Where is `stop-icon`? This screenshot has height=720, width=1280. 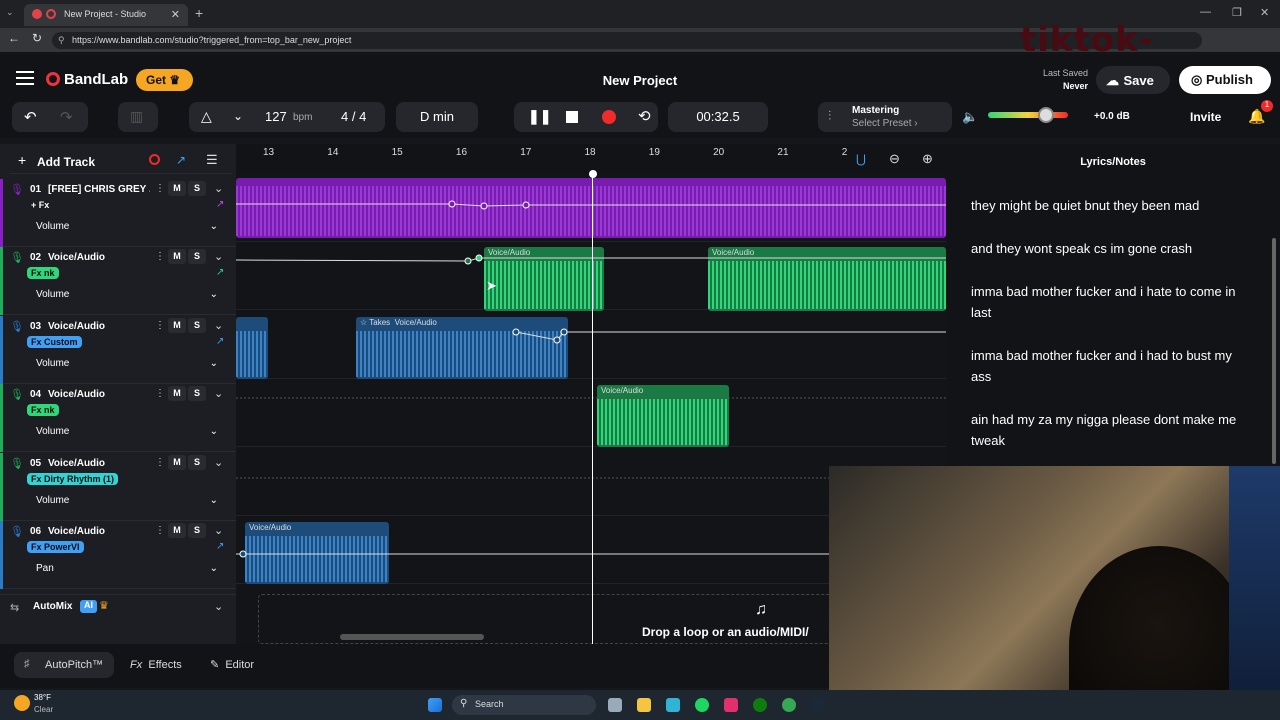
stop-icon is located at coordinates (572, 117).